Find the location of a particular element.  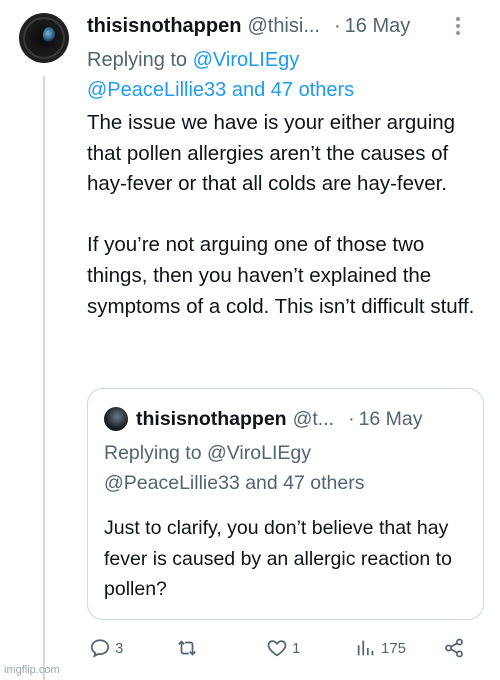

more-vertical-icon is located at coordinates (459, 26).